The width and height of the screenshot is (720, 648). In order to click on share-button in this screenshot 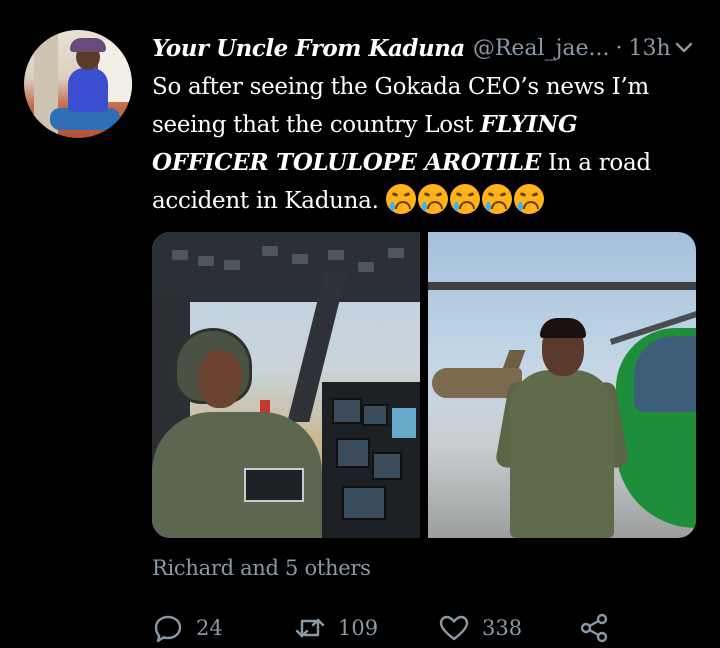, I will do `click(600, 628)`.